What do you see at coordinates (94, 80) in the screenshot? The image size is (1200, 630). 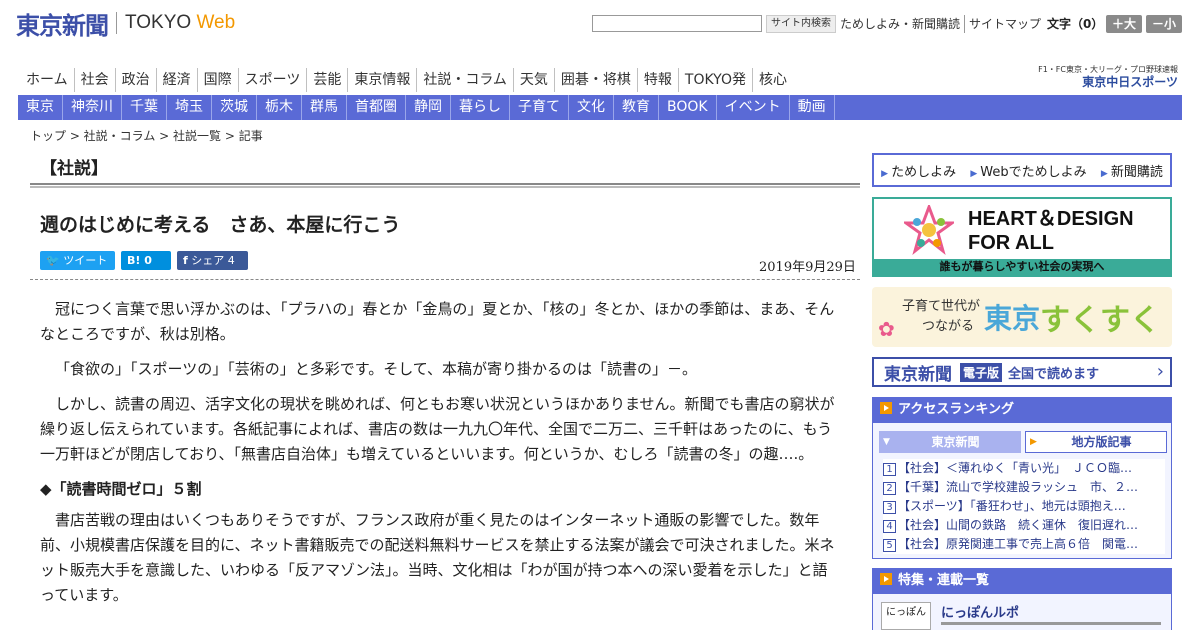 I see `gnav-item: 社会` at bounding box center [94, 80].